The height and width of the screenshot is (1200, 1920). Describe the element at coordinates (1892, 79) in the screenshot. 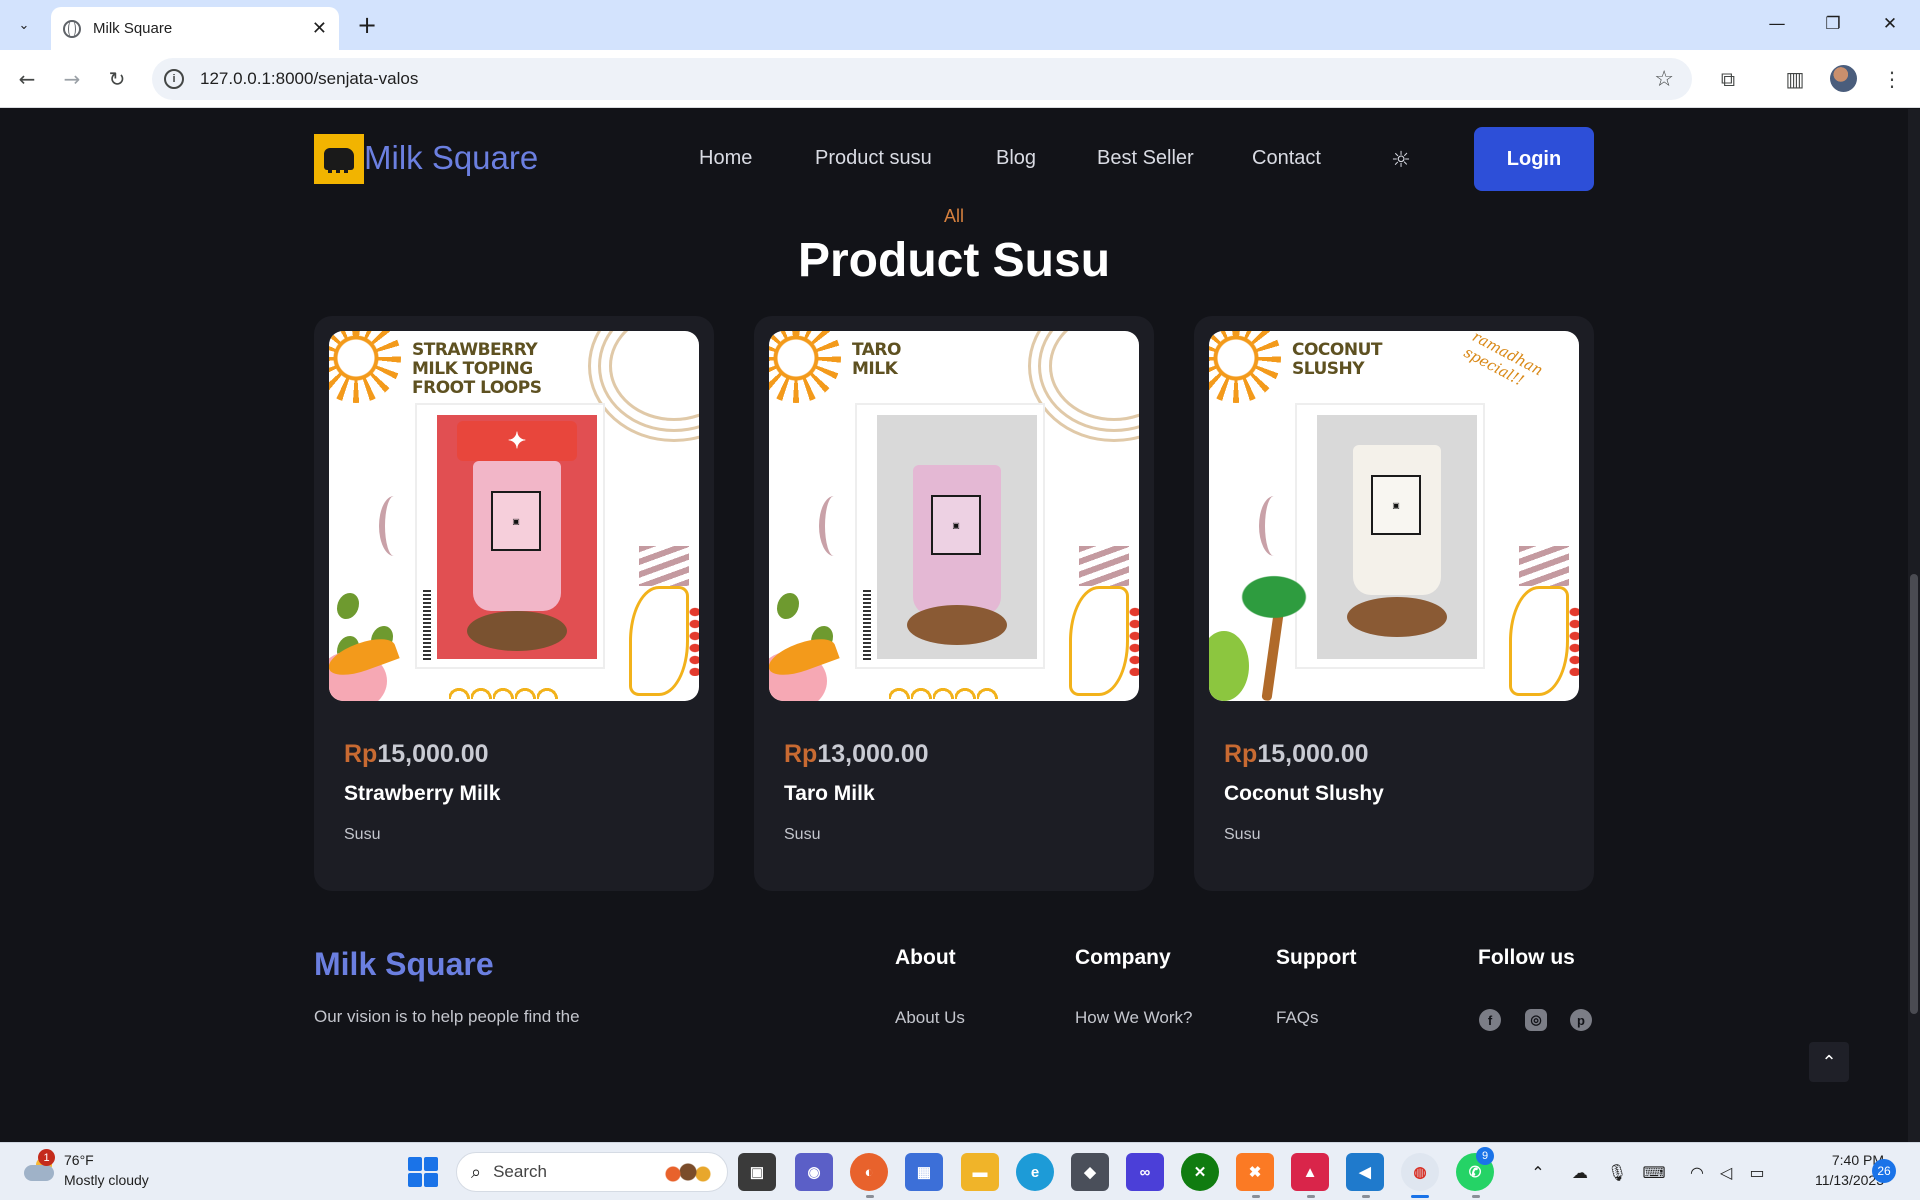

I see `browser-menu-icon: ⋮` at that location.